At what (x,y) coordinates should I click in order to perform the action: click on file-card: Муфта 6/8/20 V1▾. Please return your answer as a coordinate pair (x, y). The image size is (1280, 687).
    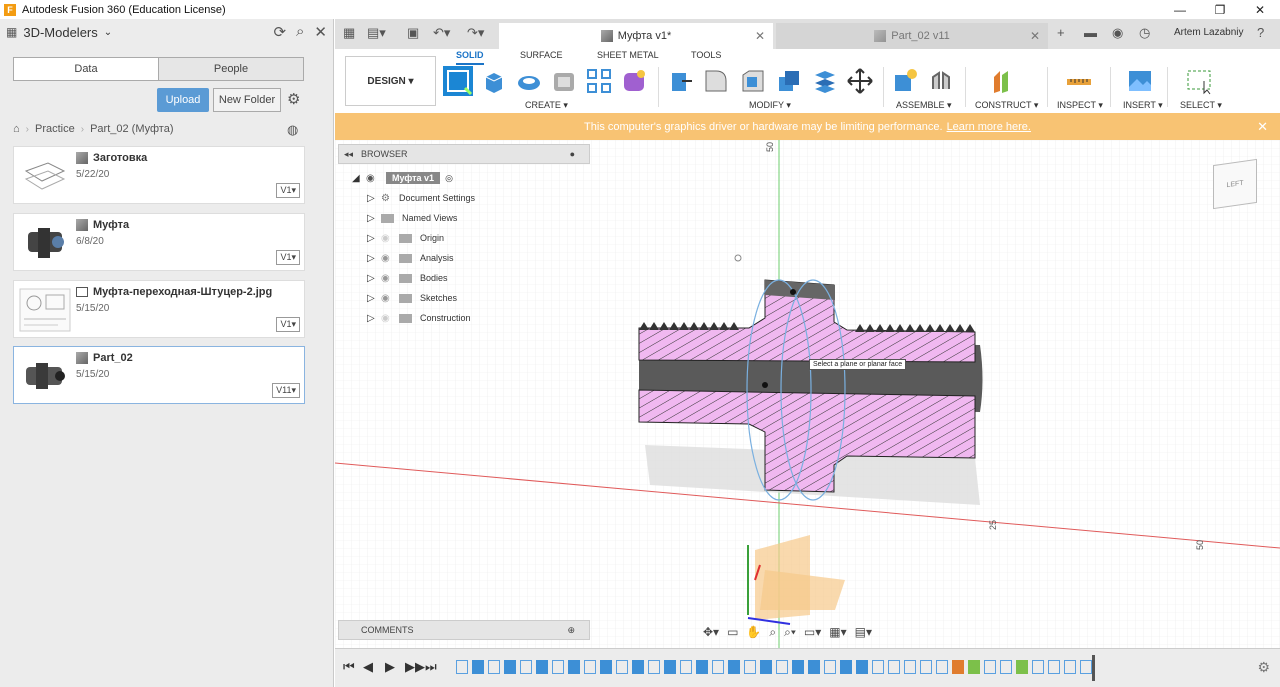
    Looking at the image, I should click on (159, 242).